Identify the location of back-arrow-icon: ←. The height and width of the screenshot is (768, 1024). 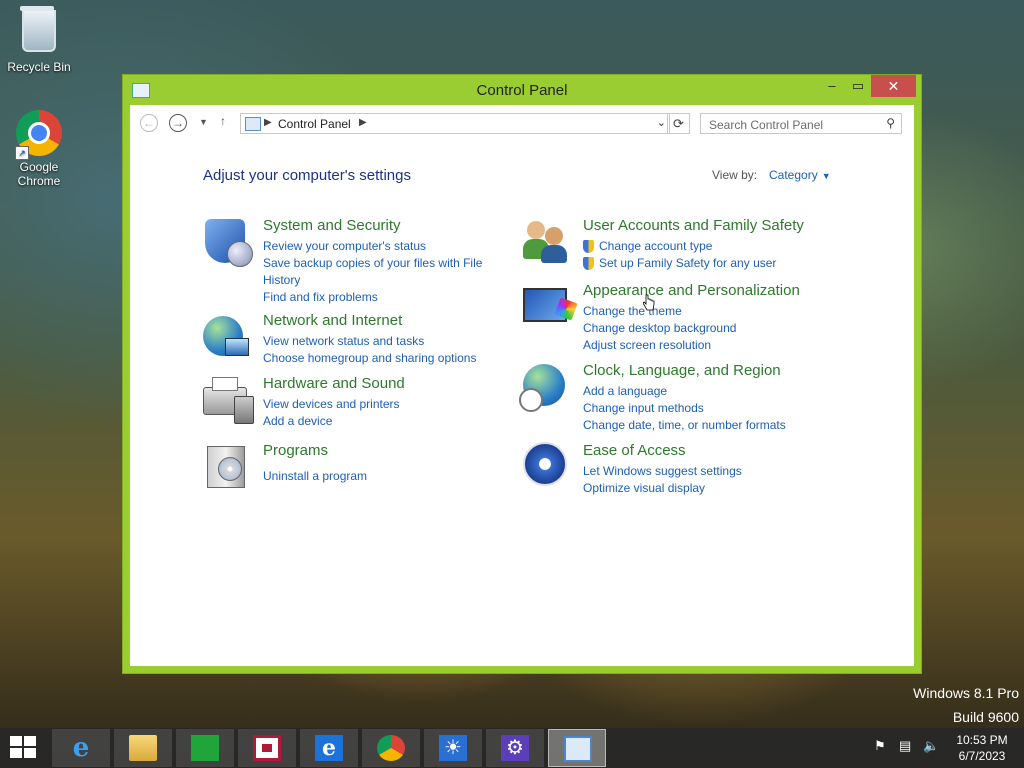
(149, 123).